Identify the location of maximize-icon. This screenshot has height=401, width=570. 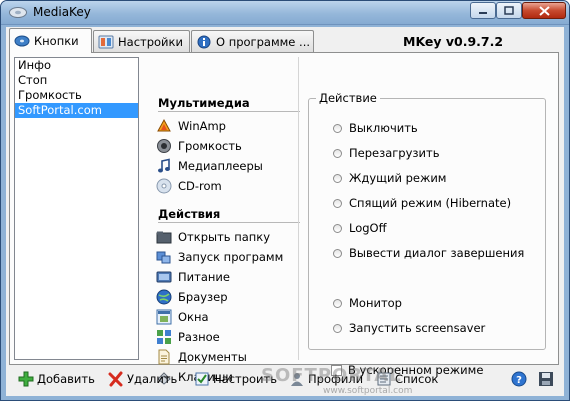
(509, 10).